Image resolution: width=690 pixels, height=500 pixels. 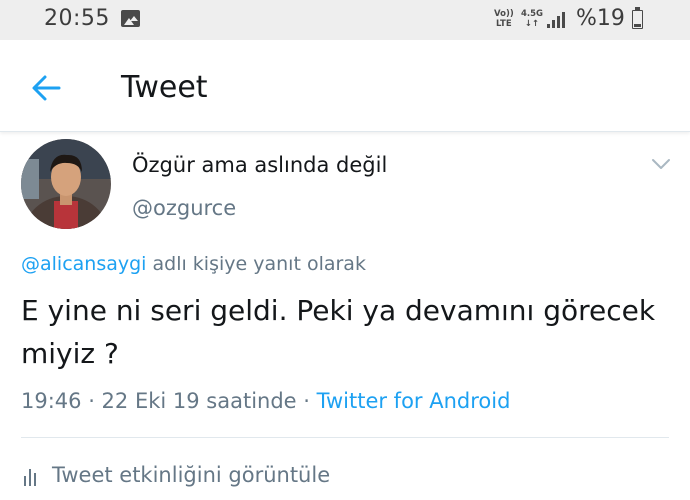 I want to click on page-title: Tweet, so click(x=164, y=87).